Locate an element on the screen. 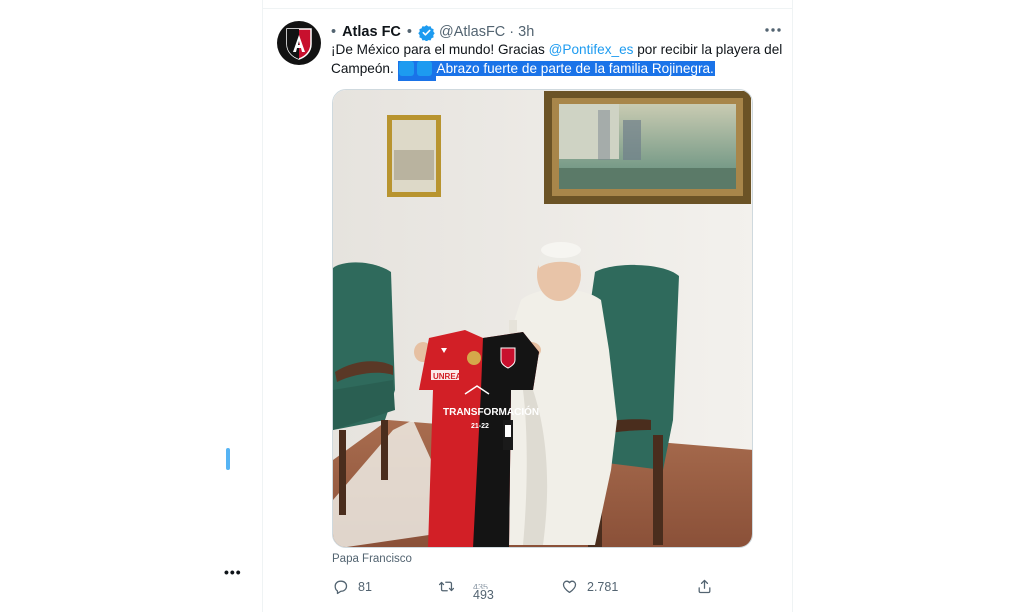  heart-icon is located at coordinates (569, 587).